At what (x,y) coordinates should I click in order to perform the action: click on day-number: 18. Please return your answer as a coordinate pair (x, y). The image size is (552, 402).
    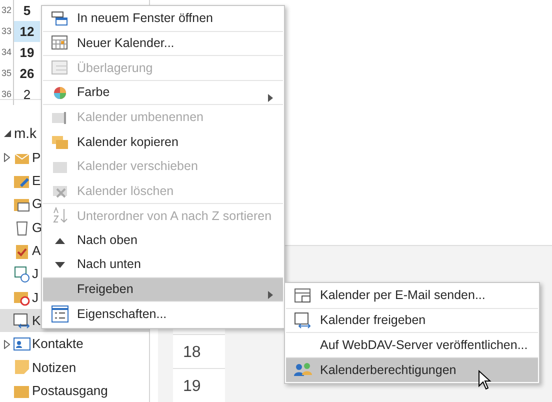
    Looking at the image, I should click on (199, 351).